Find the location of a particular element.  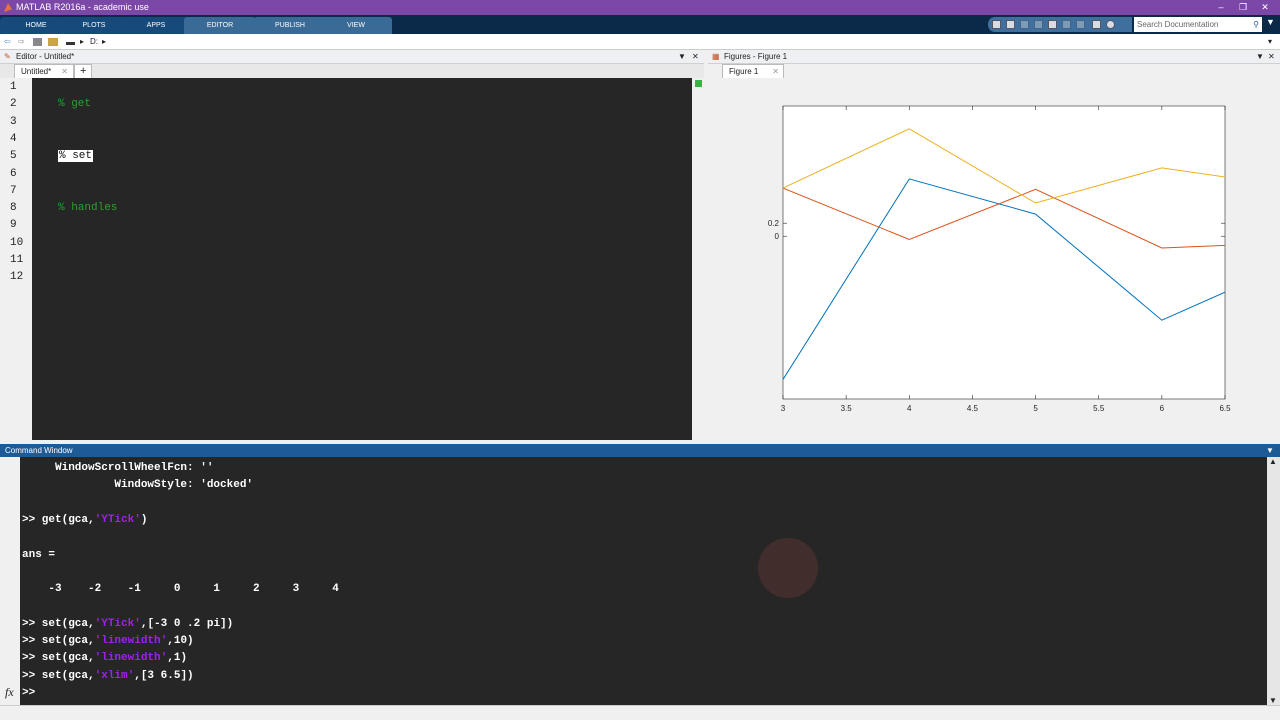

figure-icon: ▦ is located at coordinates (716, 56).